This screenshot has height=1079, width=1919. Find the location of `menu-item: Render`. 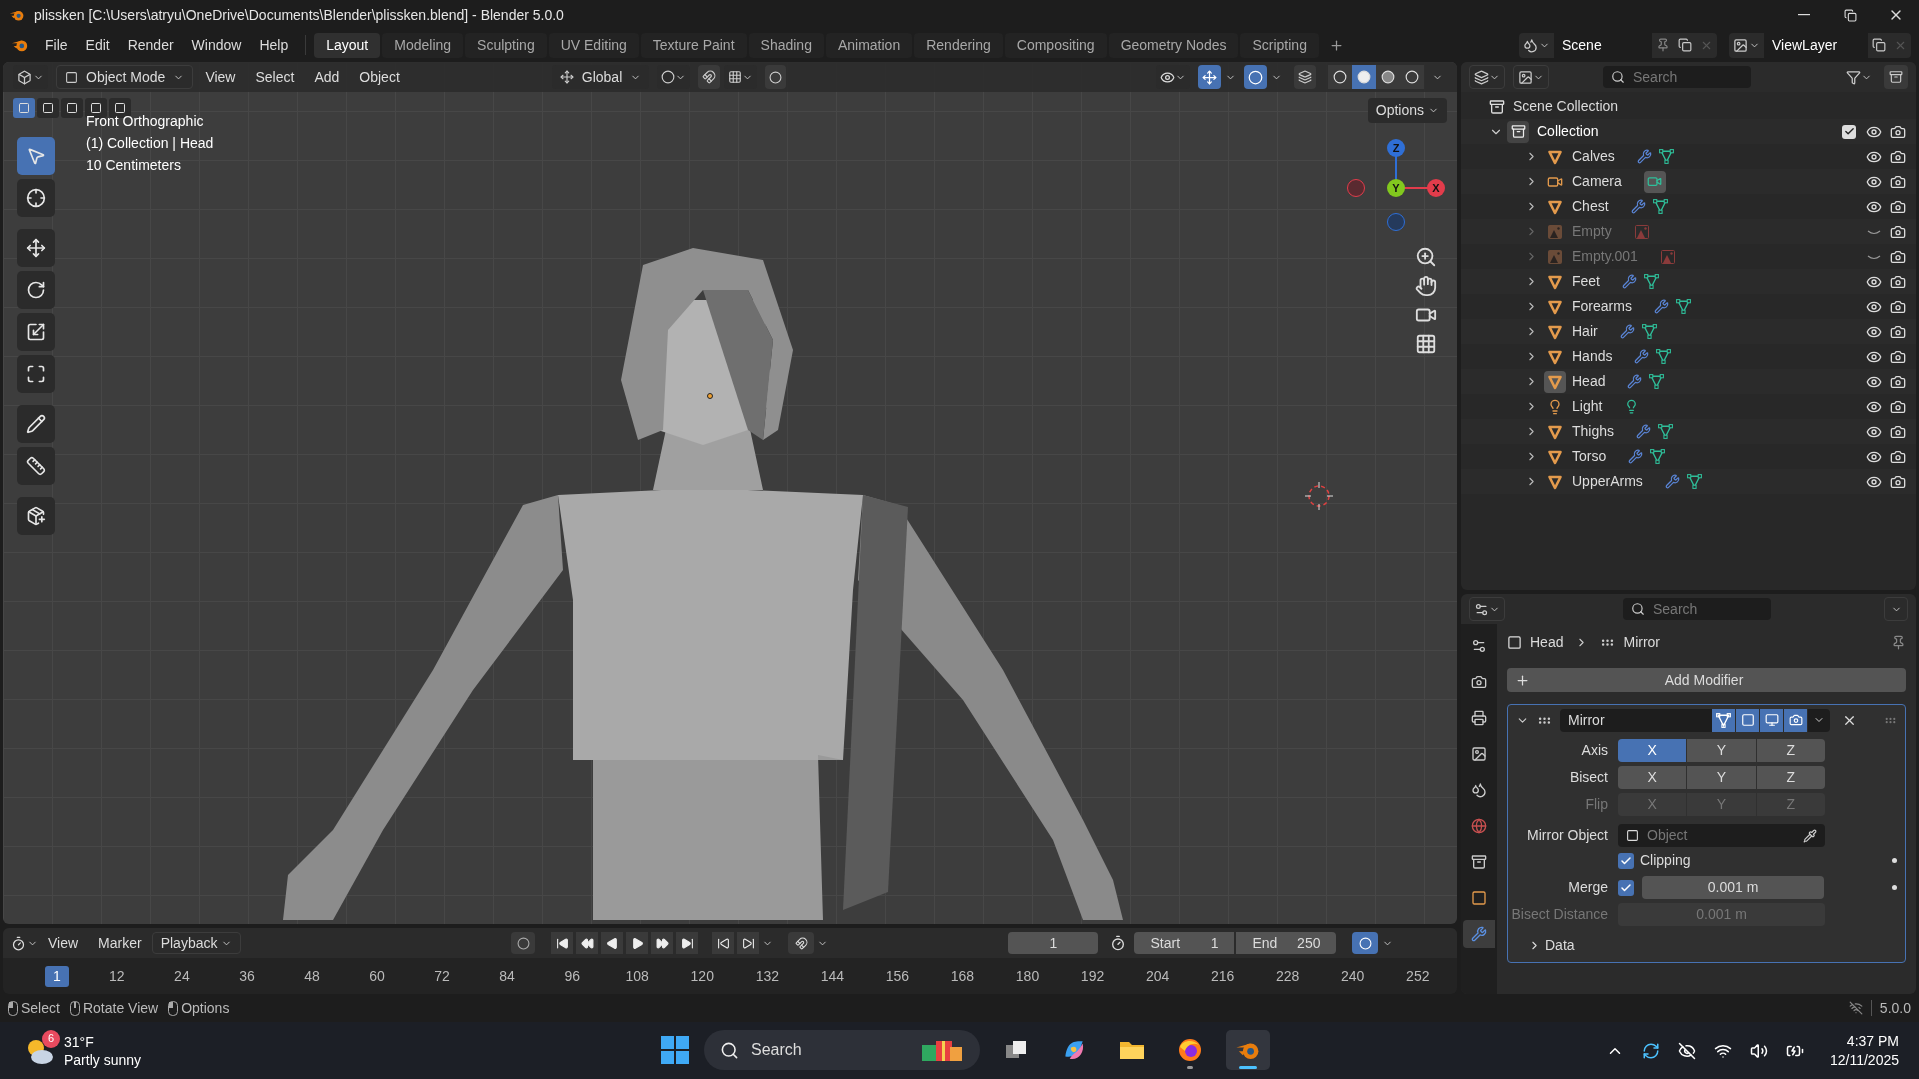

menu-item: Render is located at coordinates (150, 45).